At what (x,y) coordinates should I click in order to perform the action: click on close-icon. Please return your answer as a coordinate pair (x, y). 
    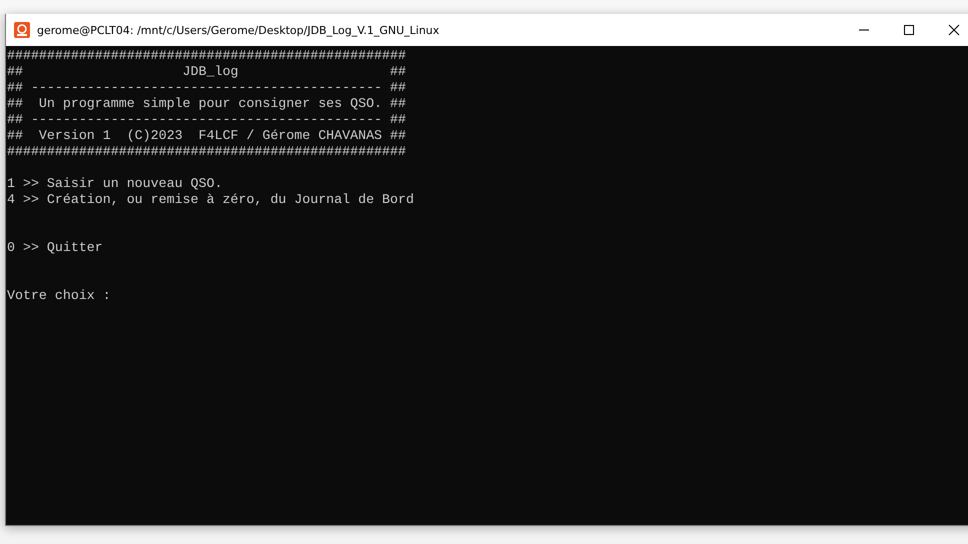
    Looking at the image, I should click on (954, 30).